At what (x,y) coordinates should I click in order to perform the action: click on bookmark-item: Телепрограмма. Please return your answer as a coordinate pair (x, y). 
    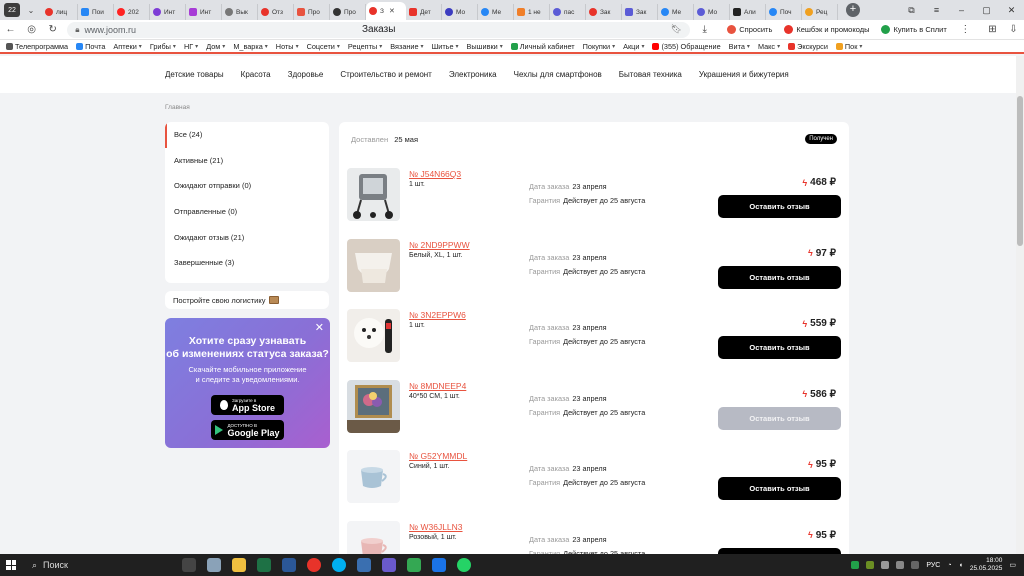
    Looking at the image, I should click on (37, 46).